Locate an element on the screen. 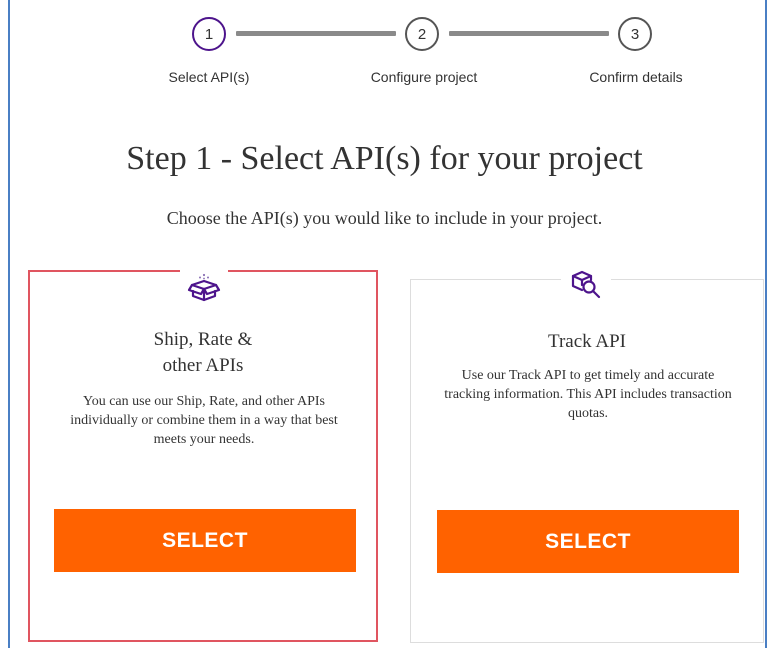 The image size is (769, 648). step-2-number: 2 is located at coordinates (422, 34).